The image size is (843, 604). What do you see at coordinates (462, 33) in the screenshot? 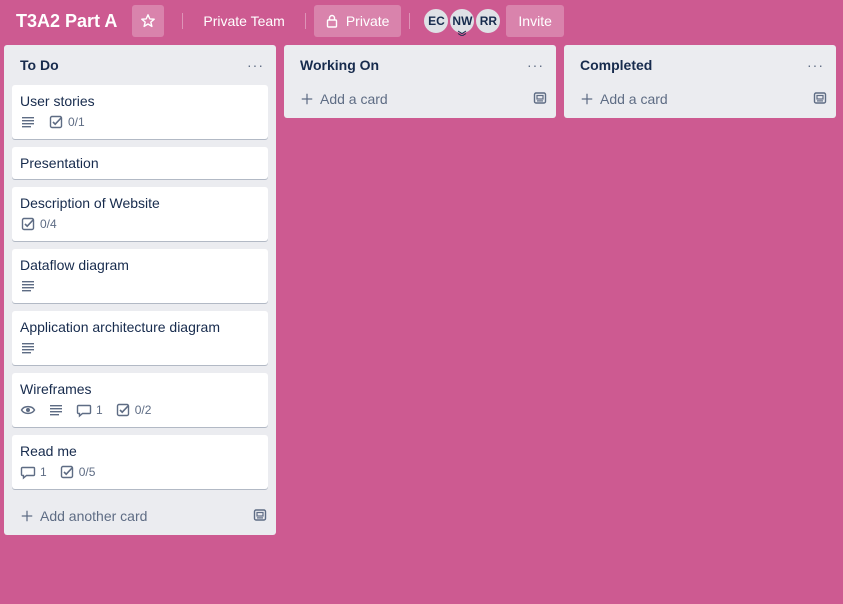
I see `admin-chevron-icon` at bounding box center [462, 33].